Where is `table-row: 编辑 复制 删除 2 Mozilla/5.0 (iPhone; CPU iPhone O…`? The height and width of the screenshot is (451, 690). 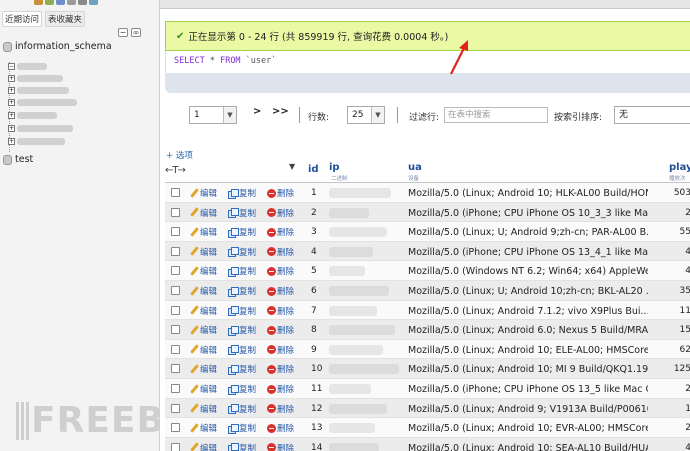 table-row: 编辑 复制 删除 2 Mozilla/5.0 (iPhone; CPU iPhone O… is located at coordinates (427, 212).